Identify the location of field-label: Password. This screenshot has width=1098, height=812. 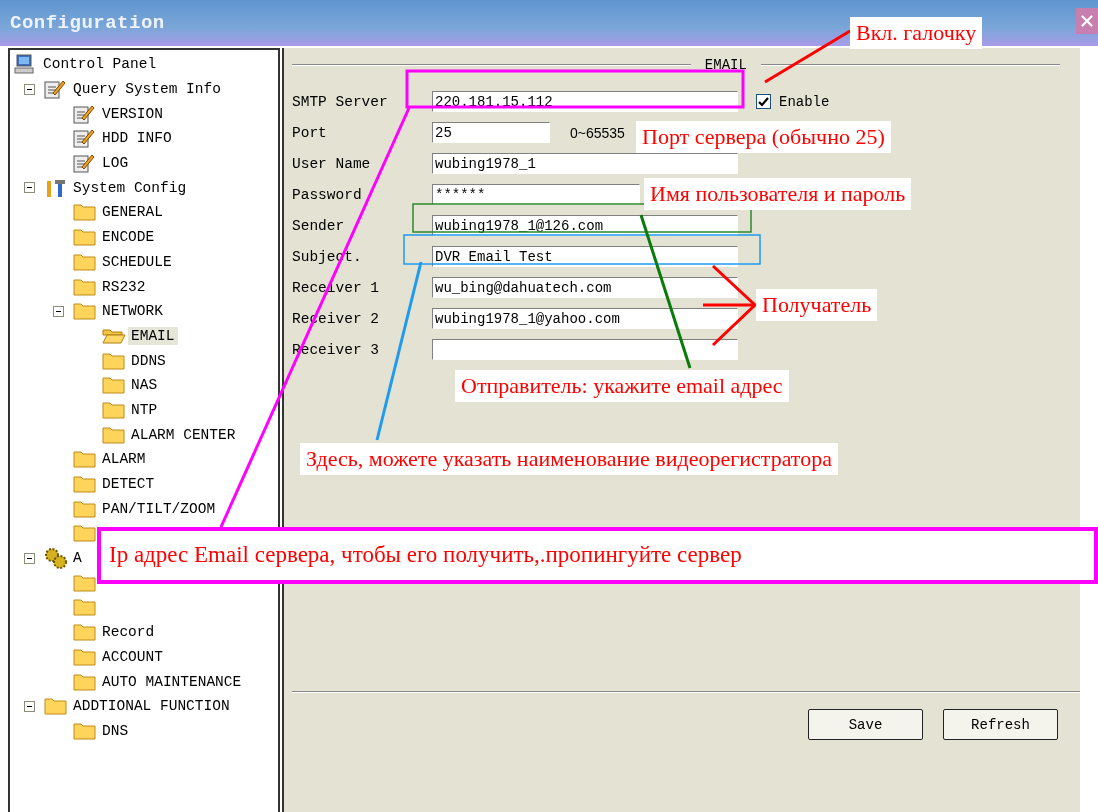
(327, 194).